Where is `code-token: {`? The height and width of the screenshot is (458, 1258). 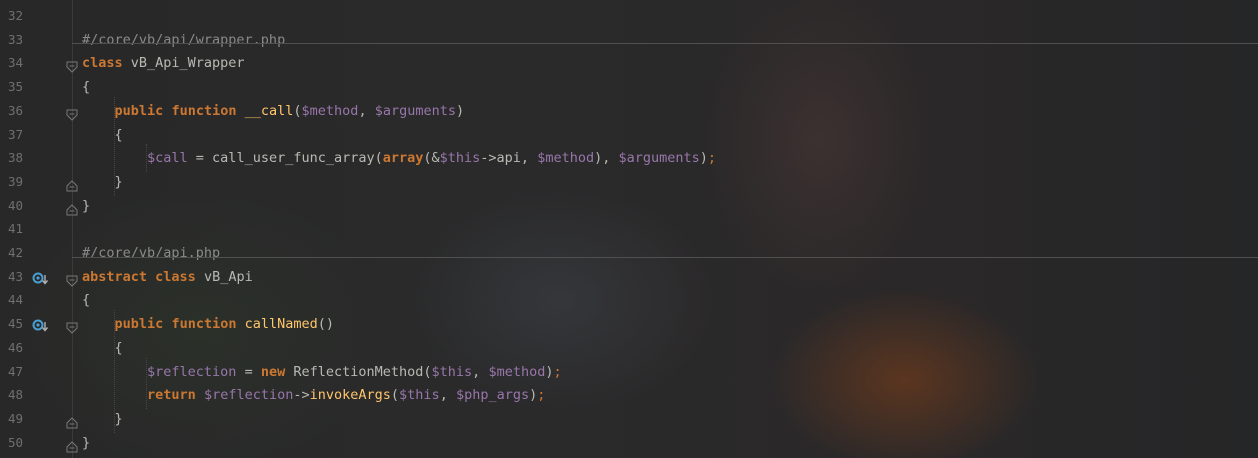 code-token: { is located at coordinates (102, 134).